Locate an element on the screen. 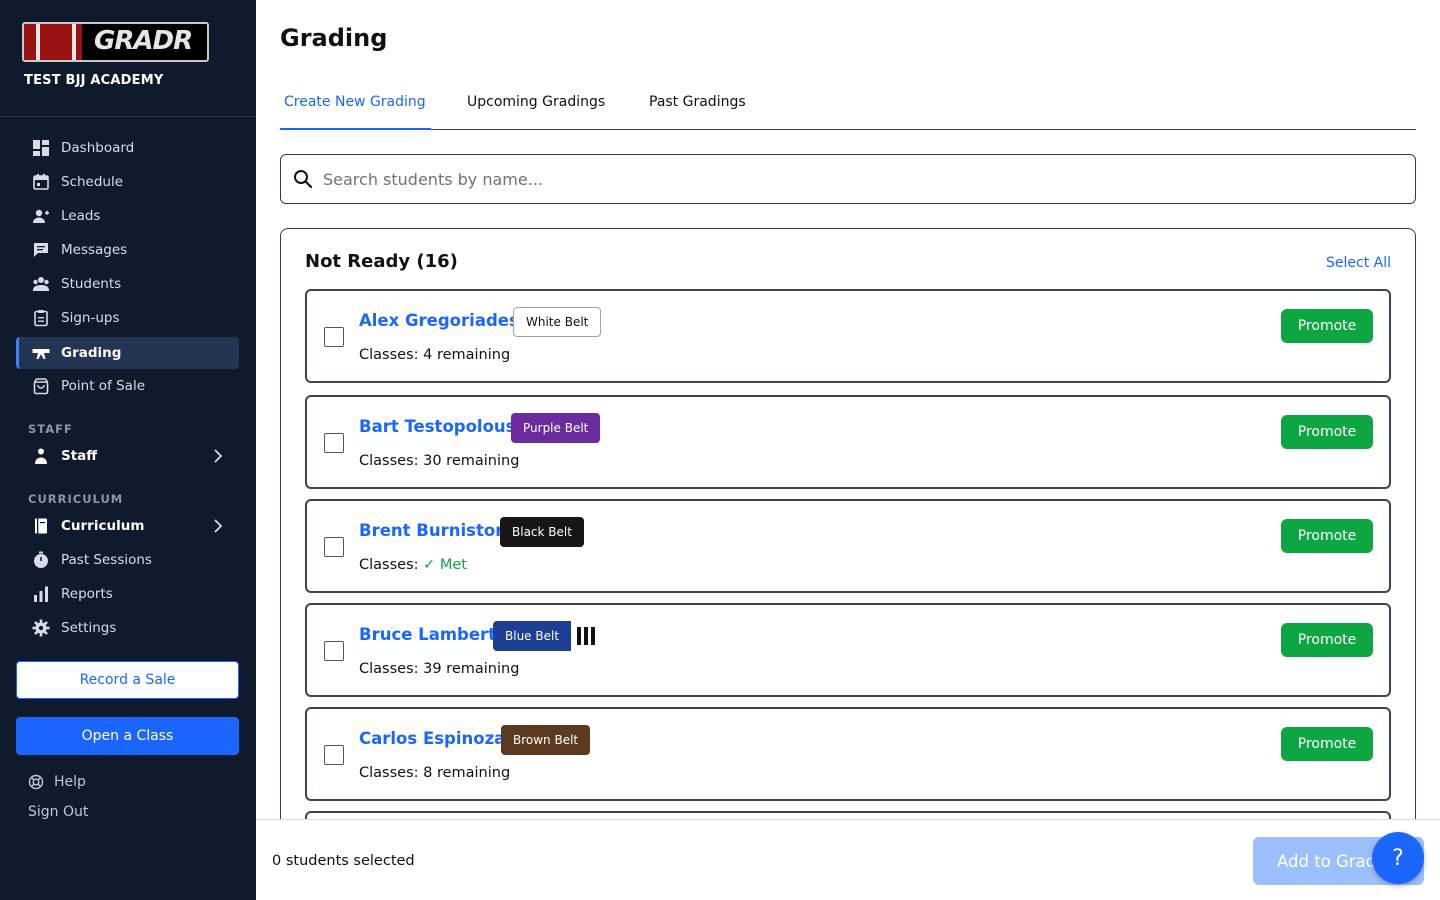  classes-status: Classes: ✓ Met is located at coordinates (413, 565).